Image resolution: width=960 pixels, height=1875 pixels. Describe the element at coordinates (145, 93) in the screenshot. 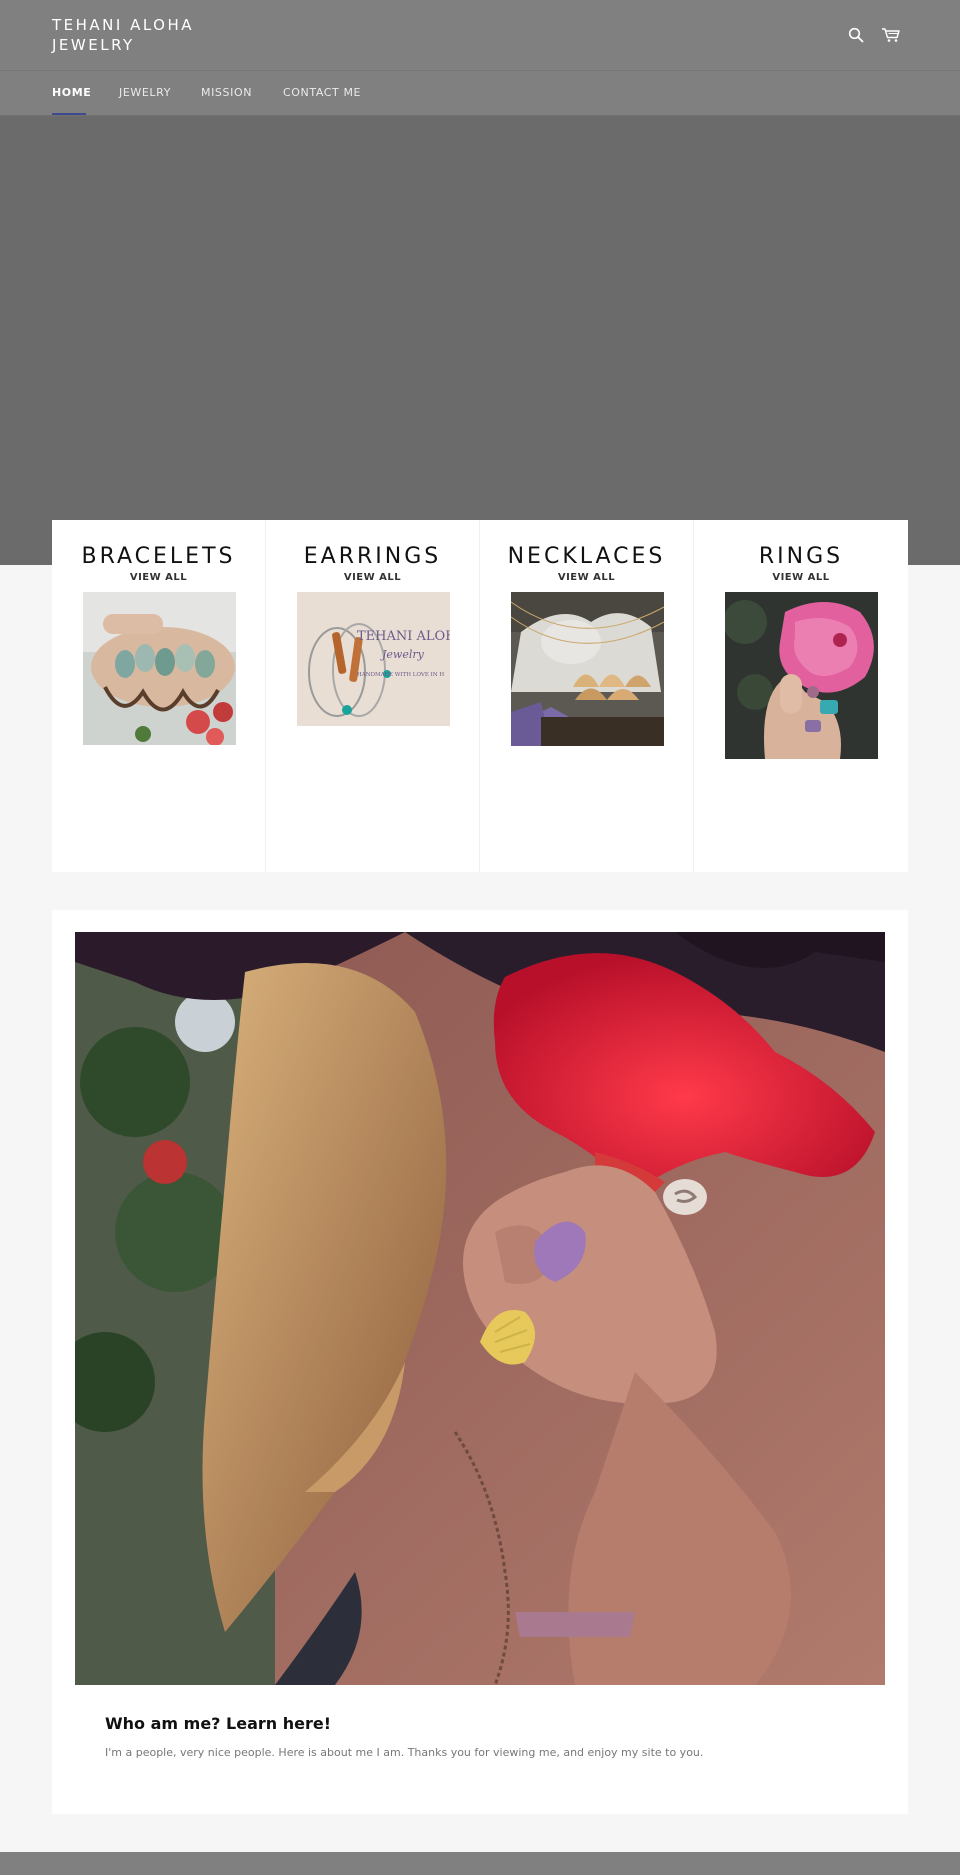

I see `nav-item-jewelry: JEWELRY` at that location.